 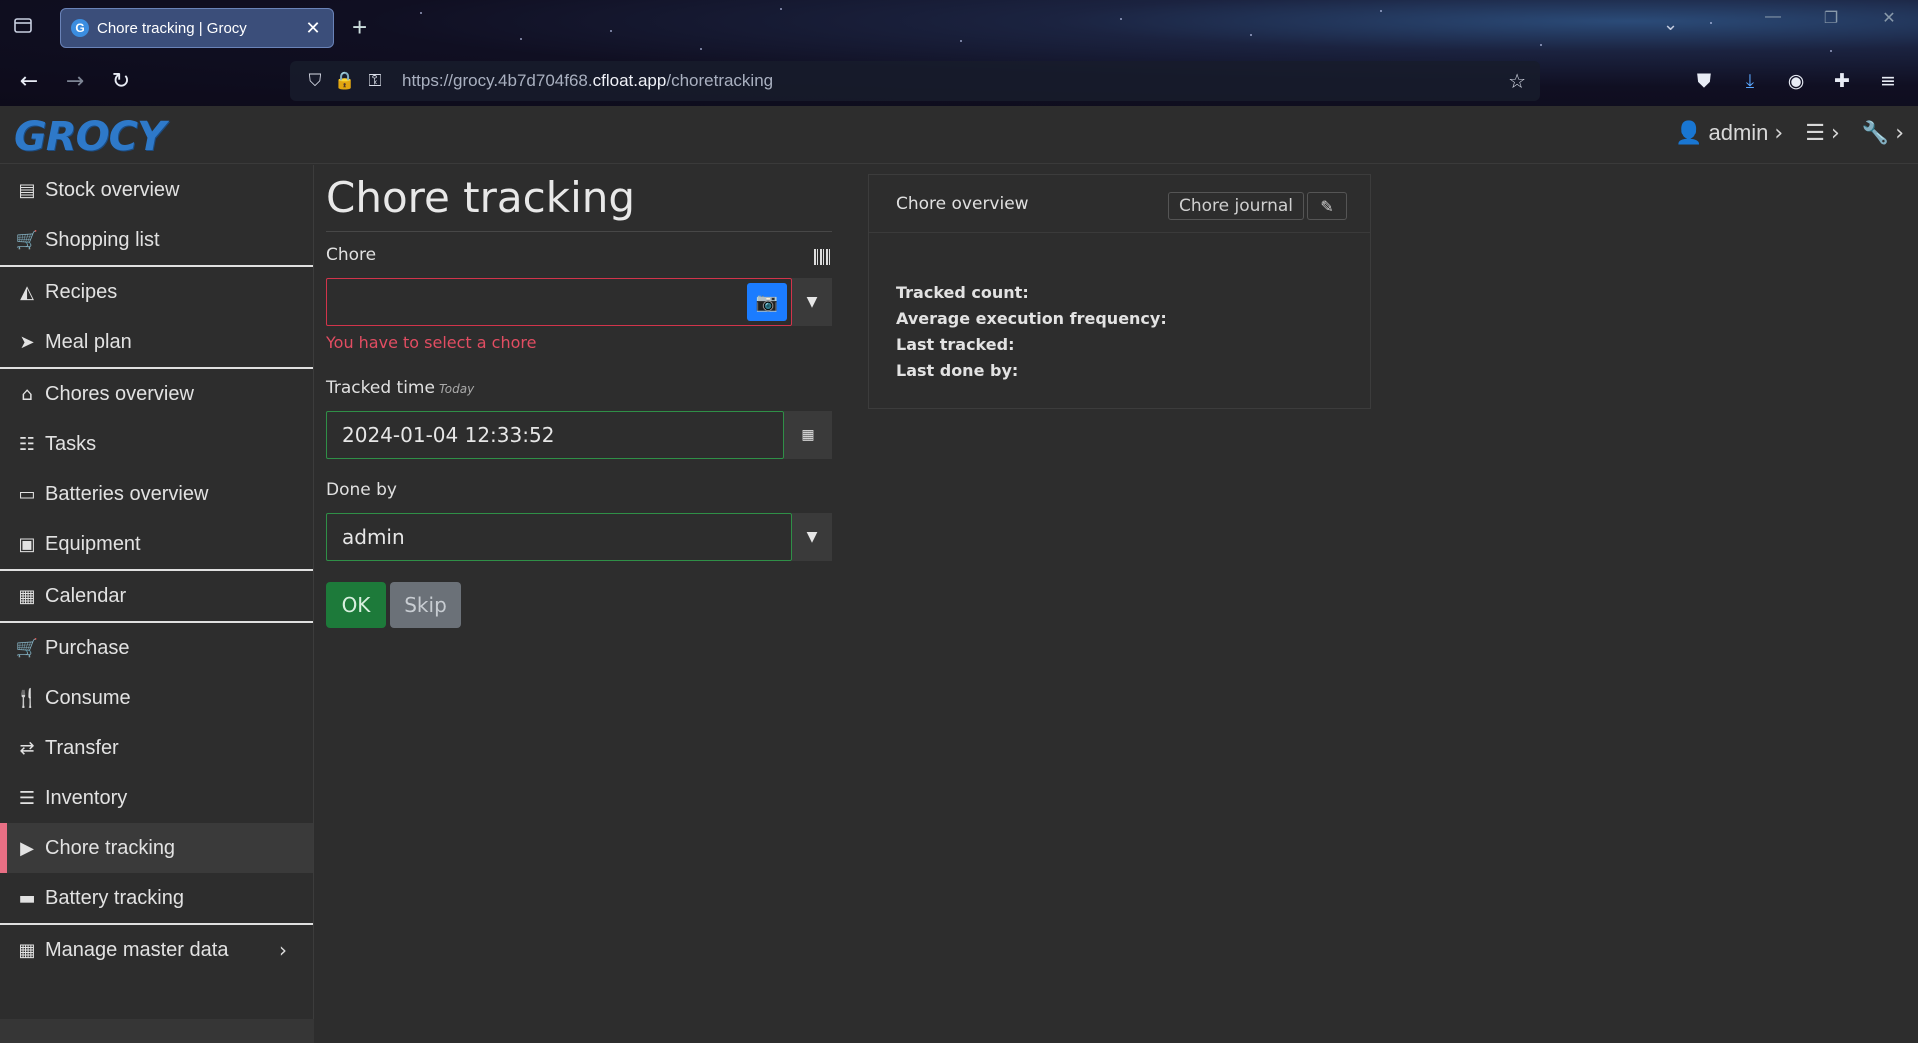 I want to click on pizza-icon: ◭, so click(x=27, y=292).